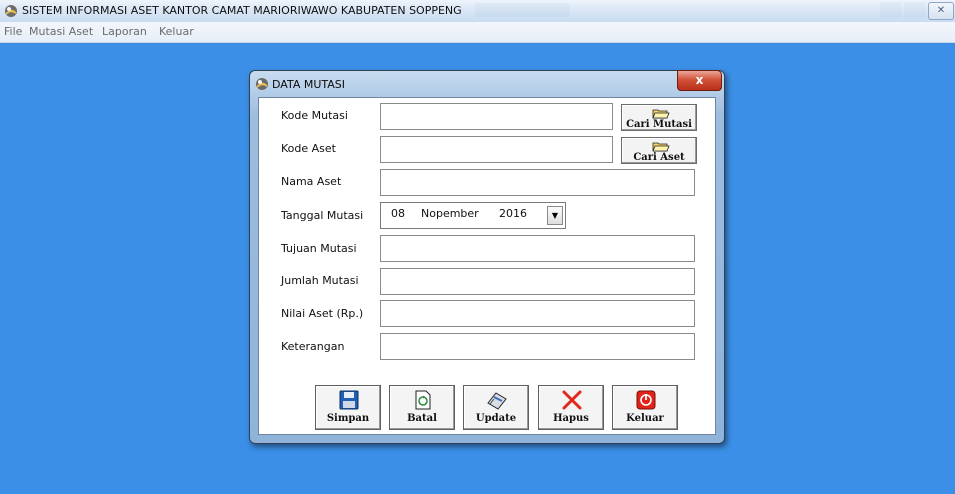 The height and width of the screenshot is (494, 955). I want to click on cari-aset-label: Cari Aset, so click(659, 157).